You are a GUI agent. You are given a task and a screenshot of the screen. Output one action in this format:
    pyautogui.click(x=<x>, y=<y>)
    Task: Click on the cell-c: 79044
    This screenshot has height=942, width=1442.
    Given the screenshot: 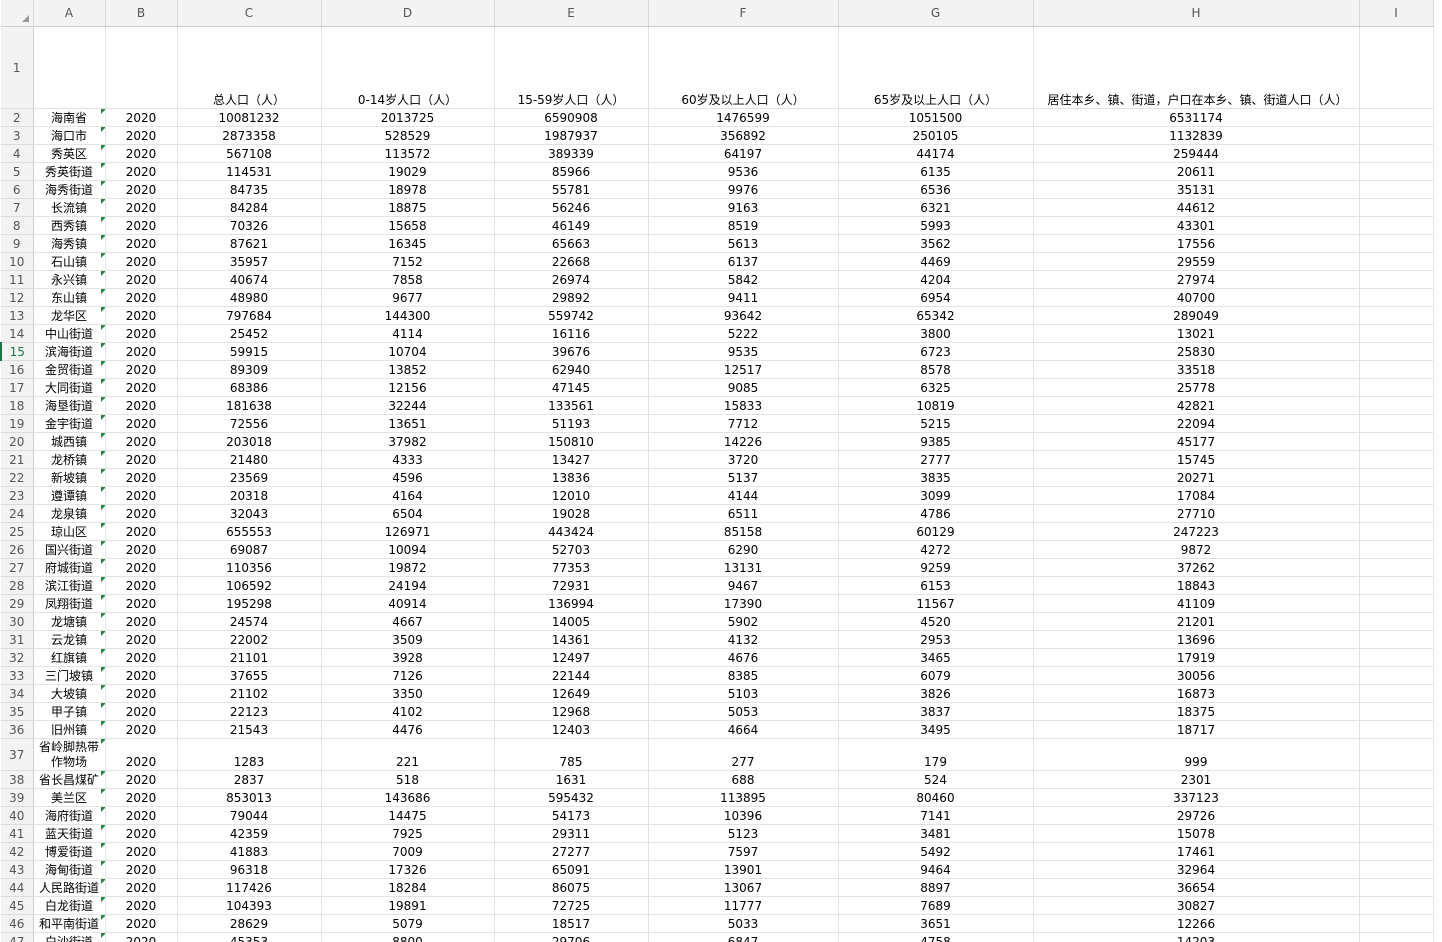 What is the action you would take?
    pyautogui.click(x=249, y=815)
    